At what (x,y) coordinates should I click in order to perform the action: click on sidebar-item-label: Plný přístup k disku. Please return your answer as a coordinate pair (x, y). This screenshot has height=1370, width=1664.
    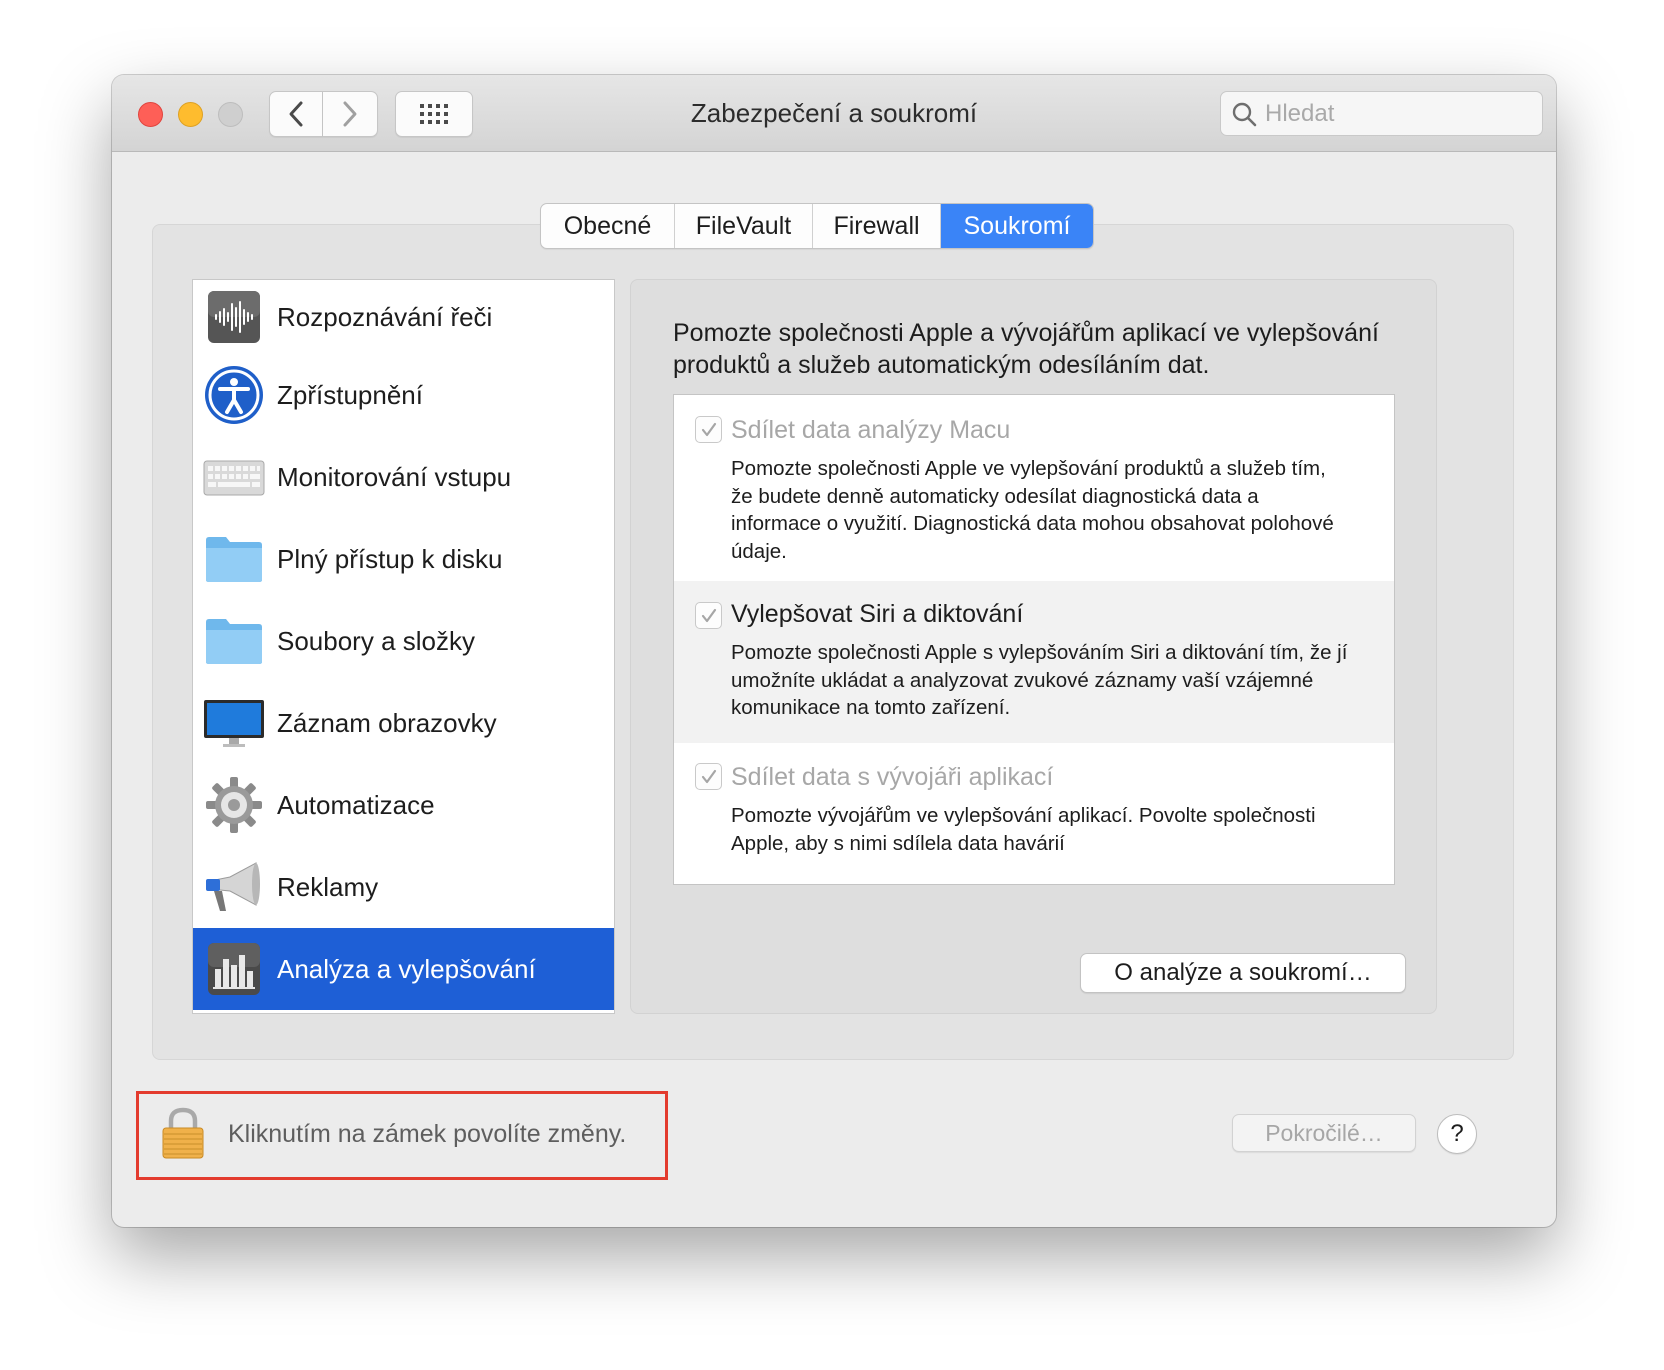
    Looking at the image, I should click on (390, 558).